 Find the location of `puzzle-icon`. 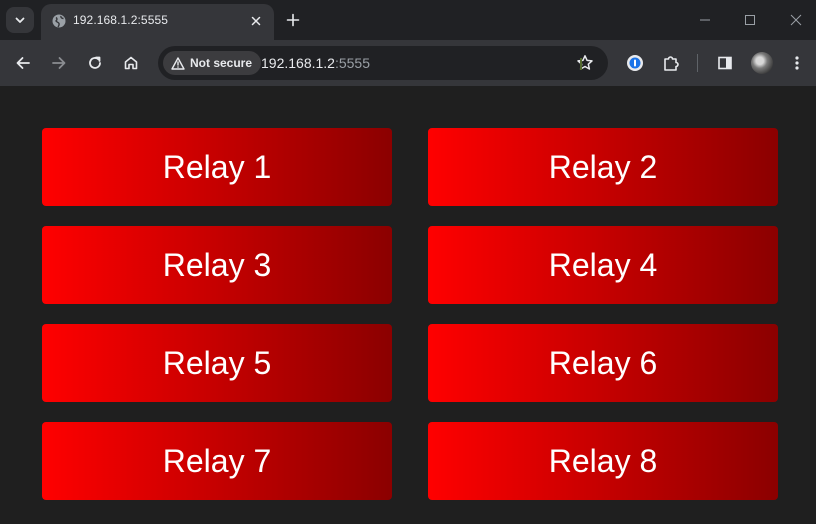

puzzle-icon is located at coordinates (671, 63).